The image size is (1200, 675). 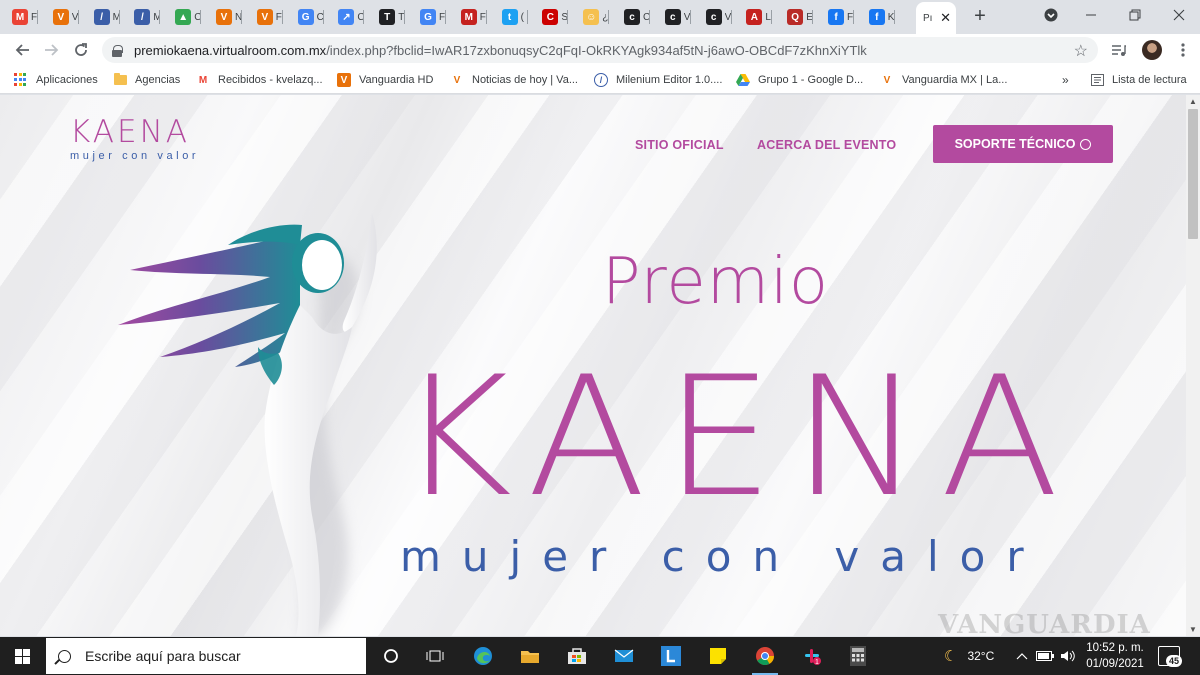 What do you see at coordinates (203, 80) in the screenshot?
I see `gmail-icon: M` at bounding box center [203, 80].